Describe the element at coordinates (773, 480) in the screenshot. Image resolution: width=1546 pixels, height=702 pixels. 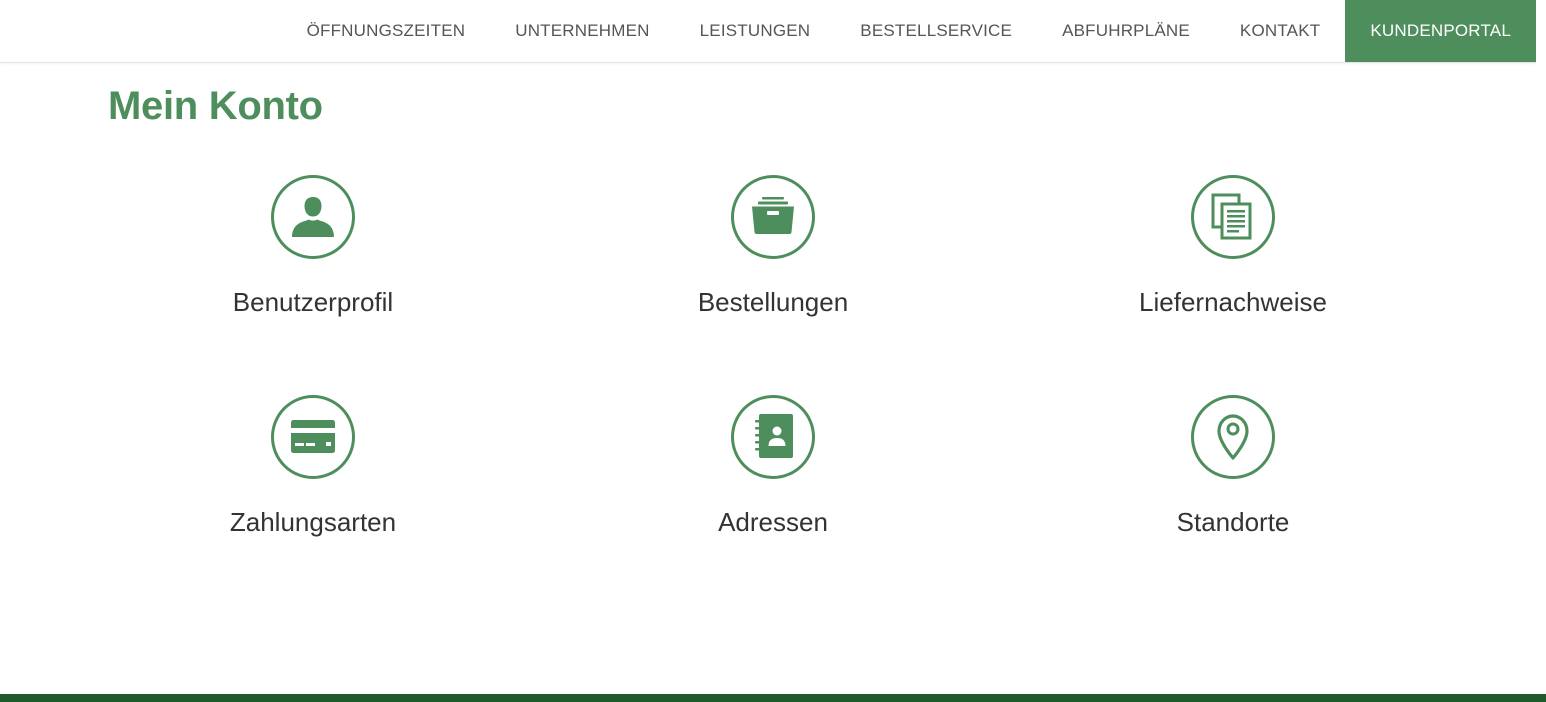
I see `tile-adressen: Adressen` at that location.